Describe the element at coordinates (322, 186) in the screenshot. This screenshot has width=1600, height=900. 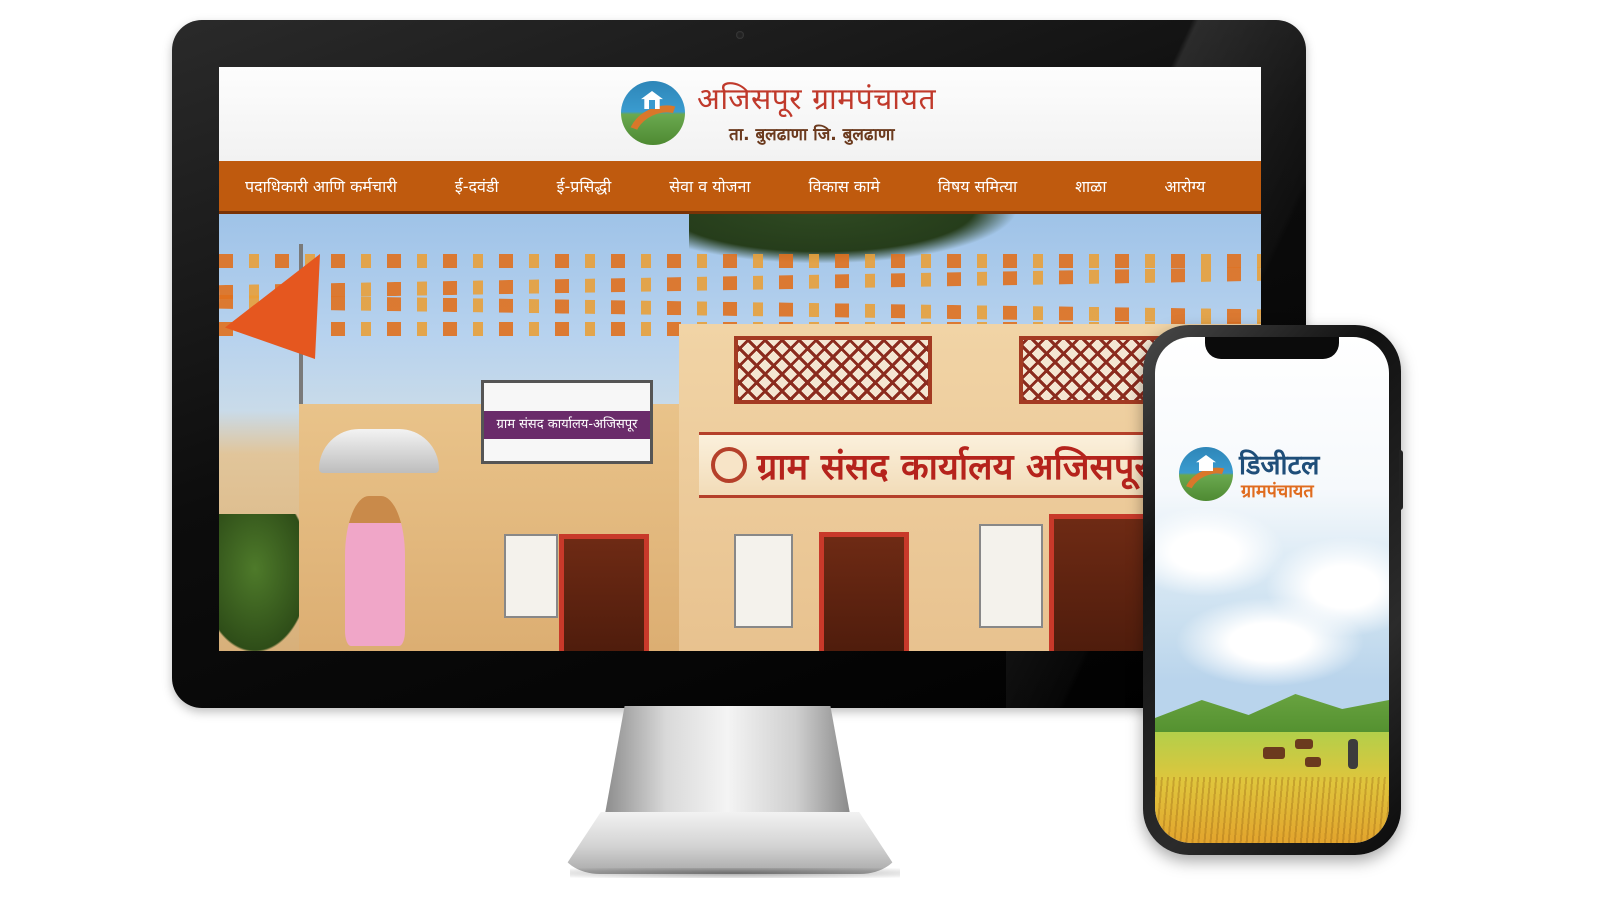
I see `nav-item-officials: पदाधिकारी आणि कर्मचारी` at that location.